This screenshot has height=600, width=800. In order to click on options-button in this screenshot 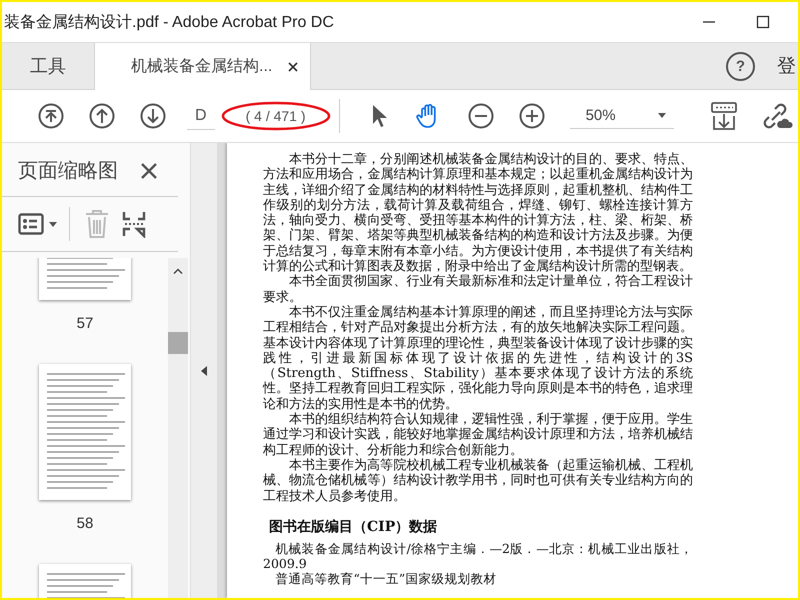, I will do `click(37, 224)`.